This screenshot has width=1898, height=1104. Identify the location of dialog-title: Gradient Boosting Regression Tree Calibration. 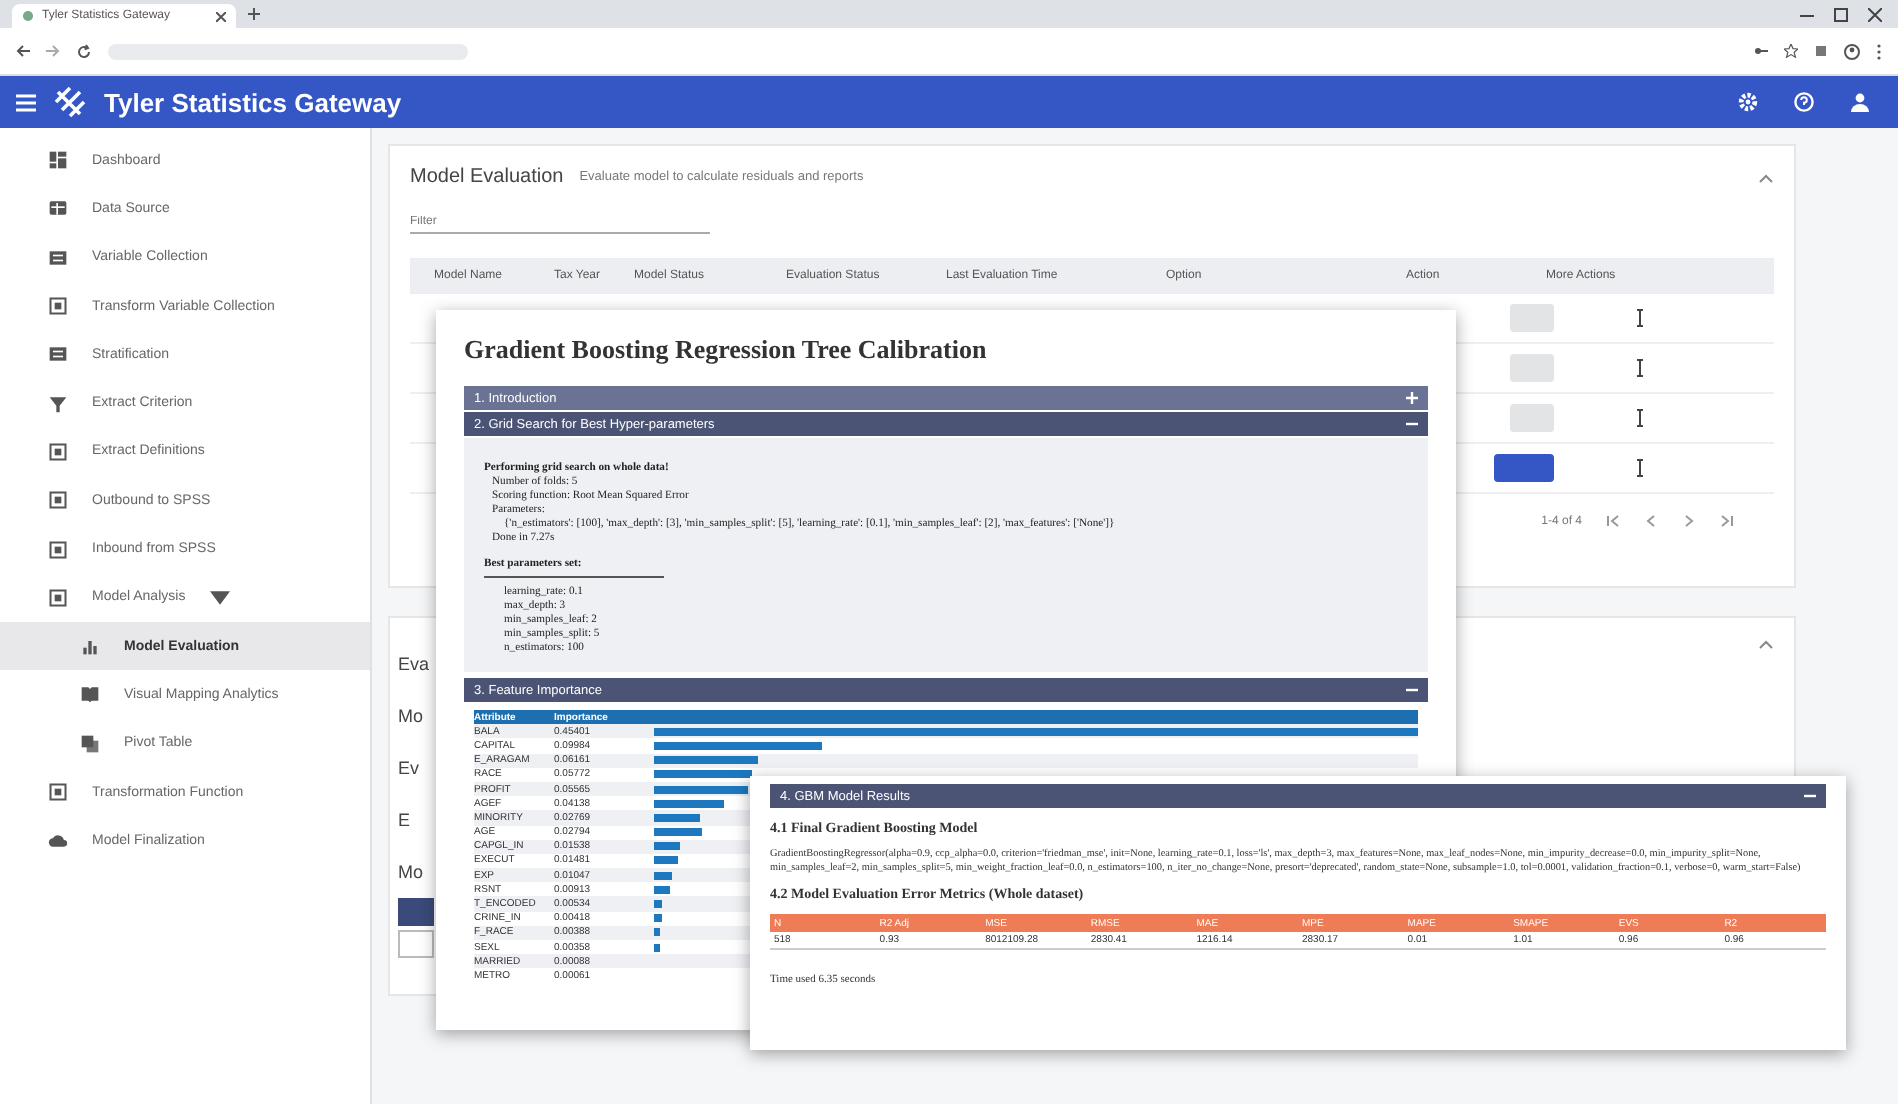
(726, 350).